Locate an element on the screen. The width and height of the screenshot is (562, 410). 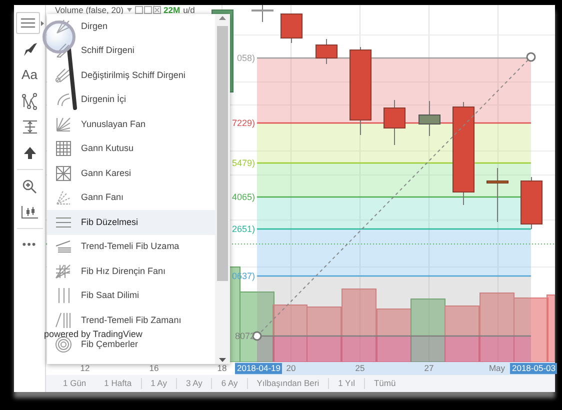
menu-item: Schiff Dirgeni is located at coordinates (107, 50).